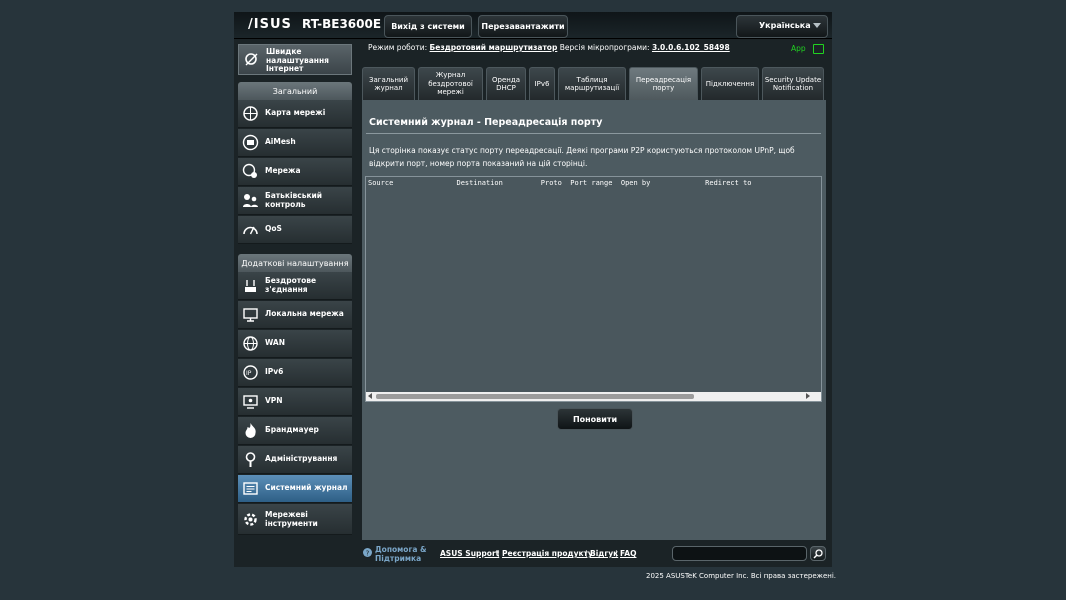 This screenshot has width=1066, height=600. What do you see at coordinates (785, 25) in the screenshot?
I see `language-value: Українська` at bounding box center [785, 25].